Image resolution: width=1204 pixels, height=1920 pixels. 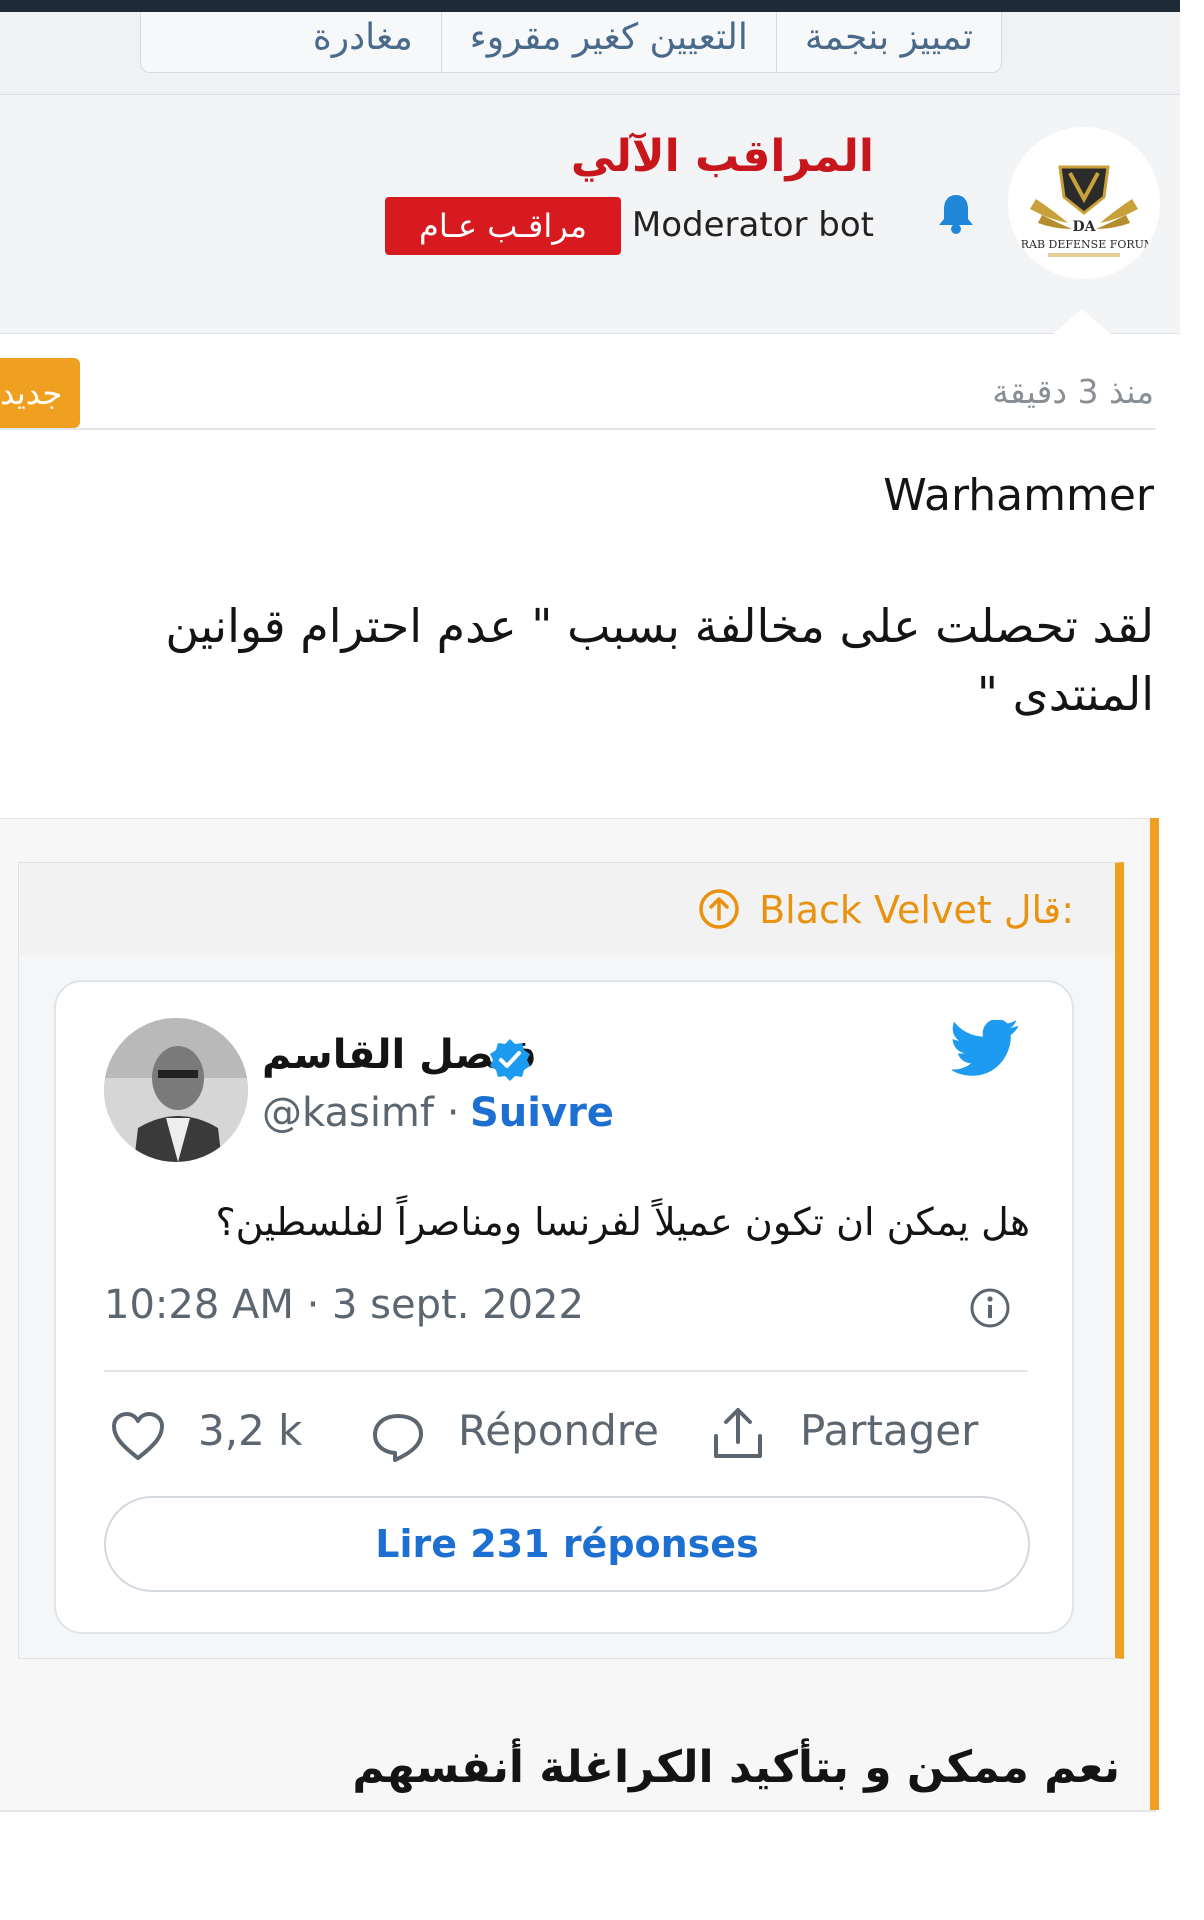 I want to click on svg-text: ARAB DEFENSE FORUM, so click(x=1083, y=244).